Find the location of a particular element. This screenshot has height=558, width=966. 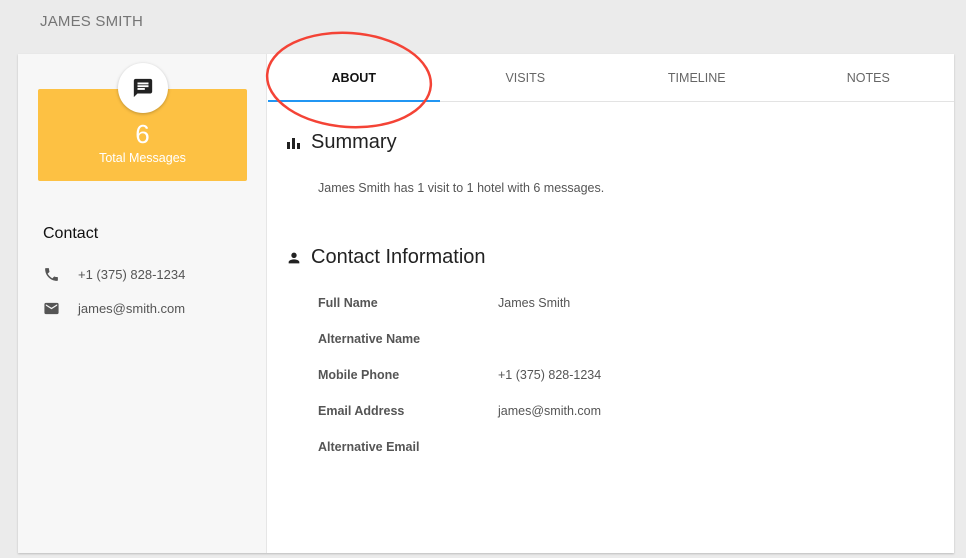

field-alternative-name: Alternative Name is located at coordinates (408, 339).